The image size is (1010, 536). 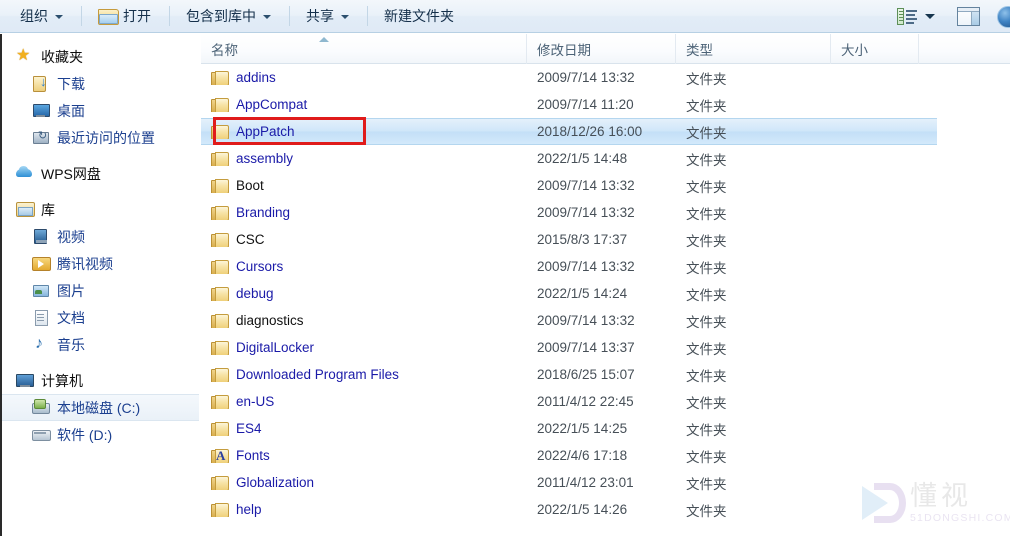 I want to click on table-row: diagnostics 2009/7/14 13:32 文件夹, so click(x=605, y=320).